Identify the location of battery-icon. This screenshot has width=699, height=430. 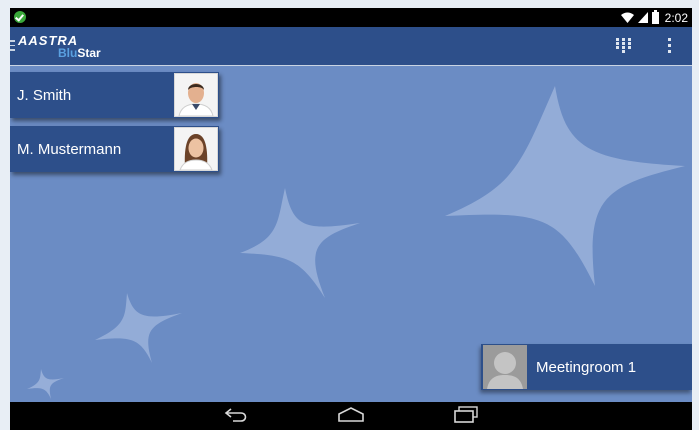
(655, 16).